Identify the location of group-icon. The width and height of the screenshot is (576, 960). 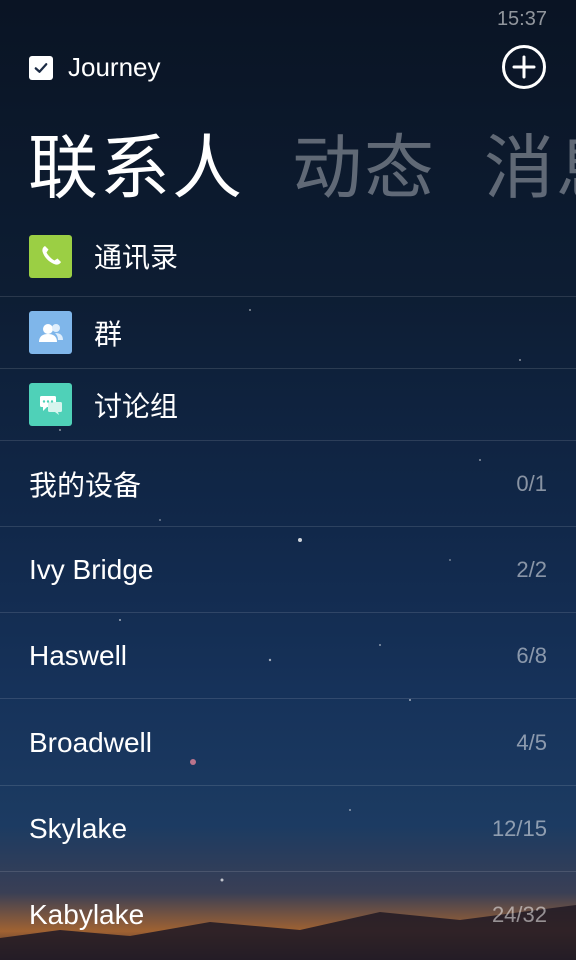
(50, 332).